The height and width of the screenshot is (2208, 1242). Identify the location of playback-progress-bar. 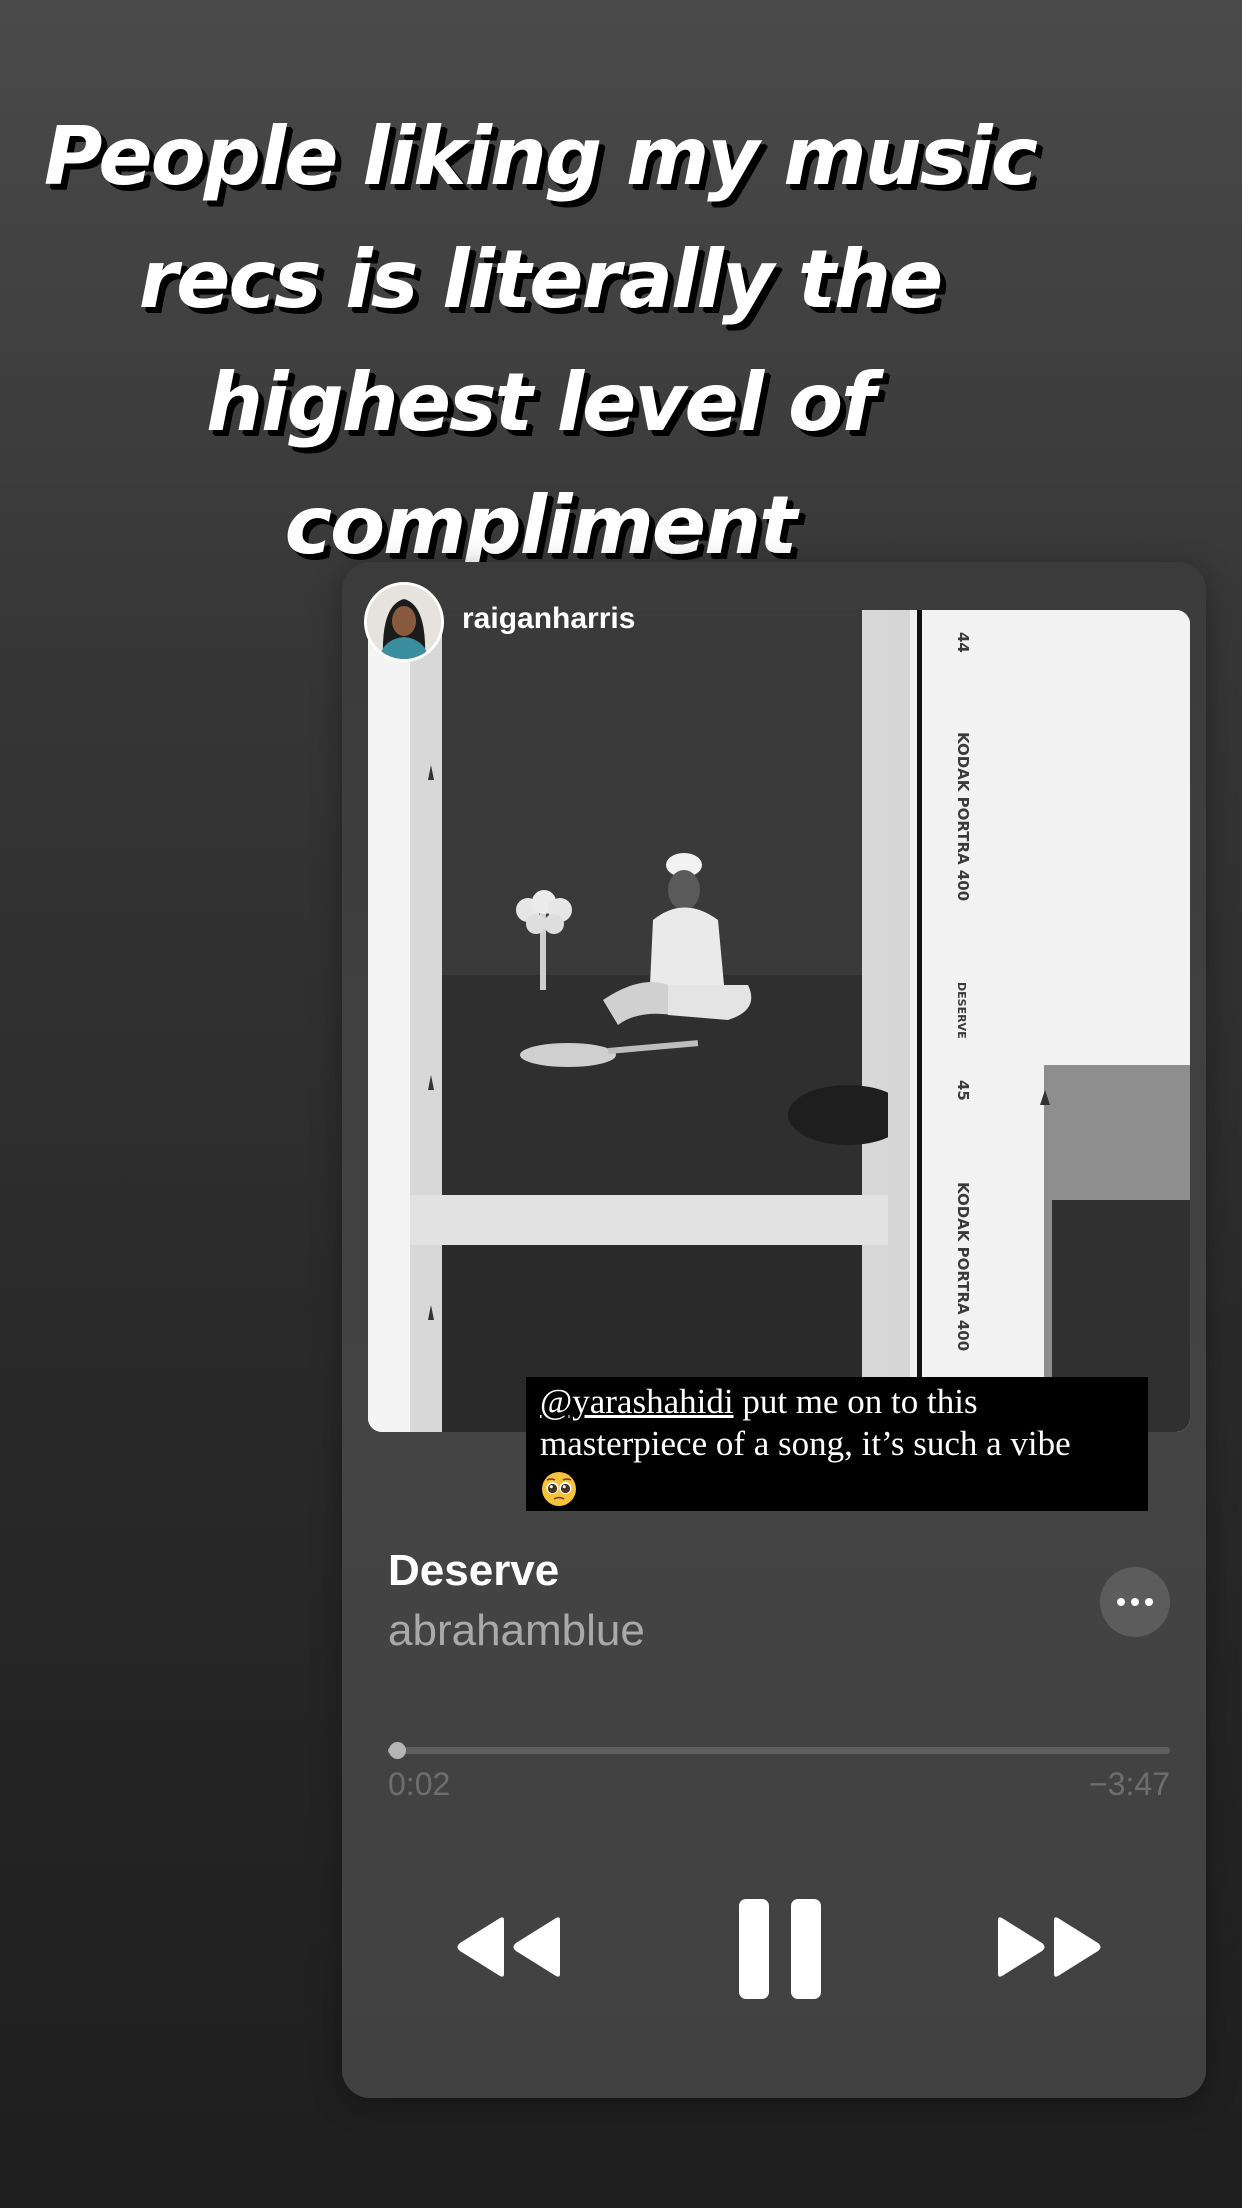
(779, 1750).